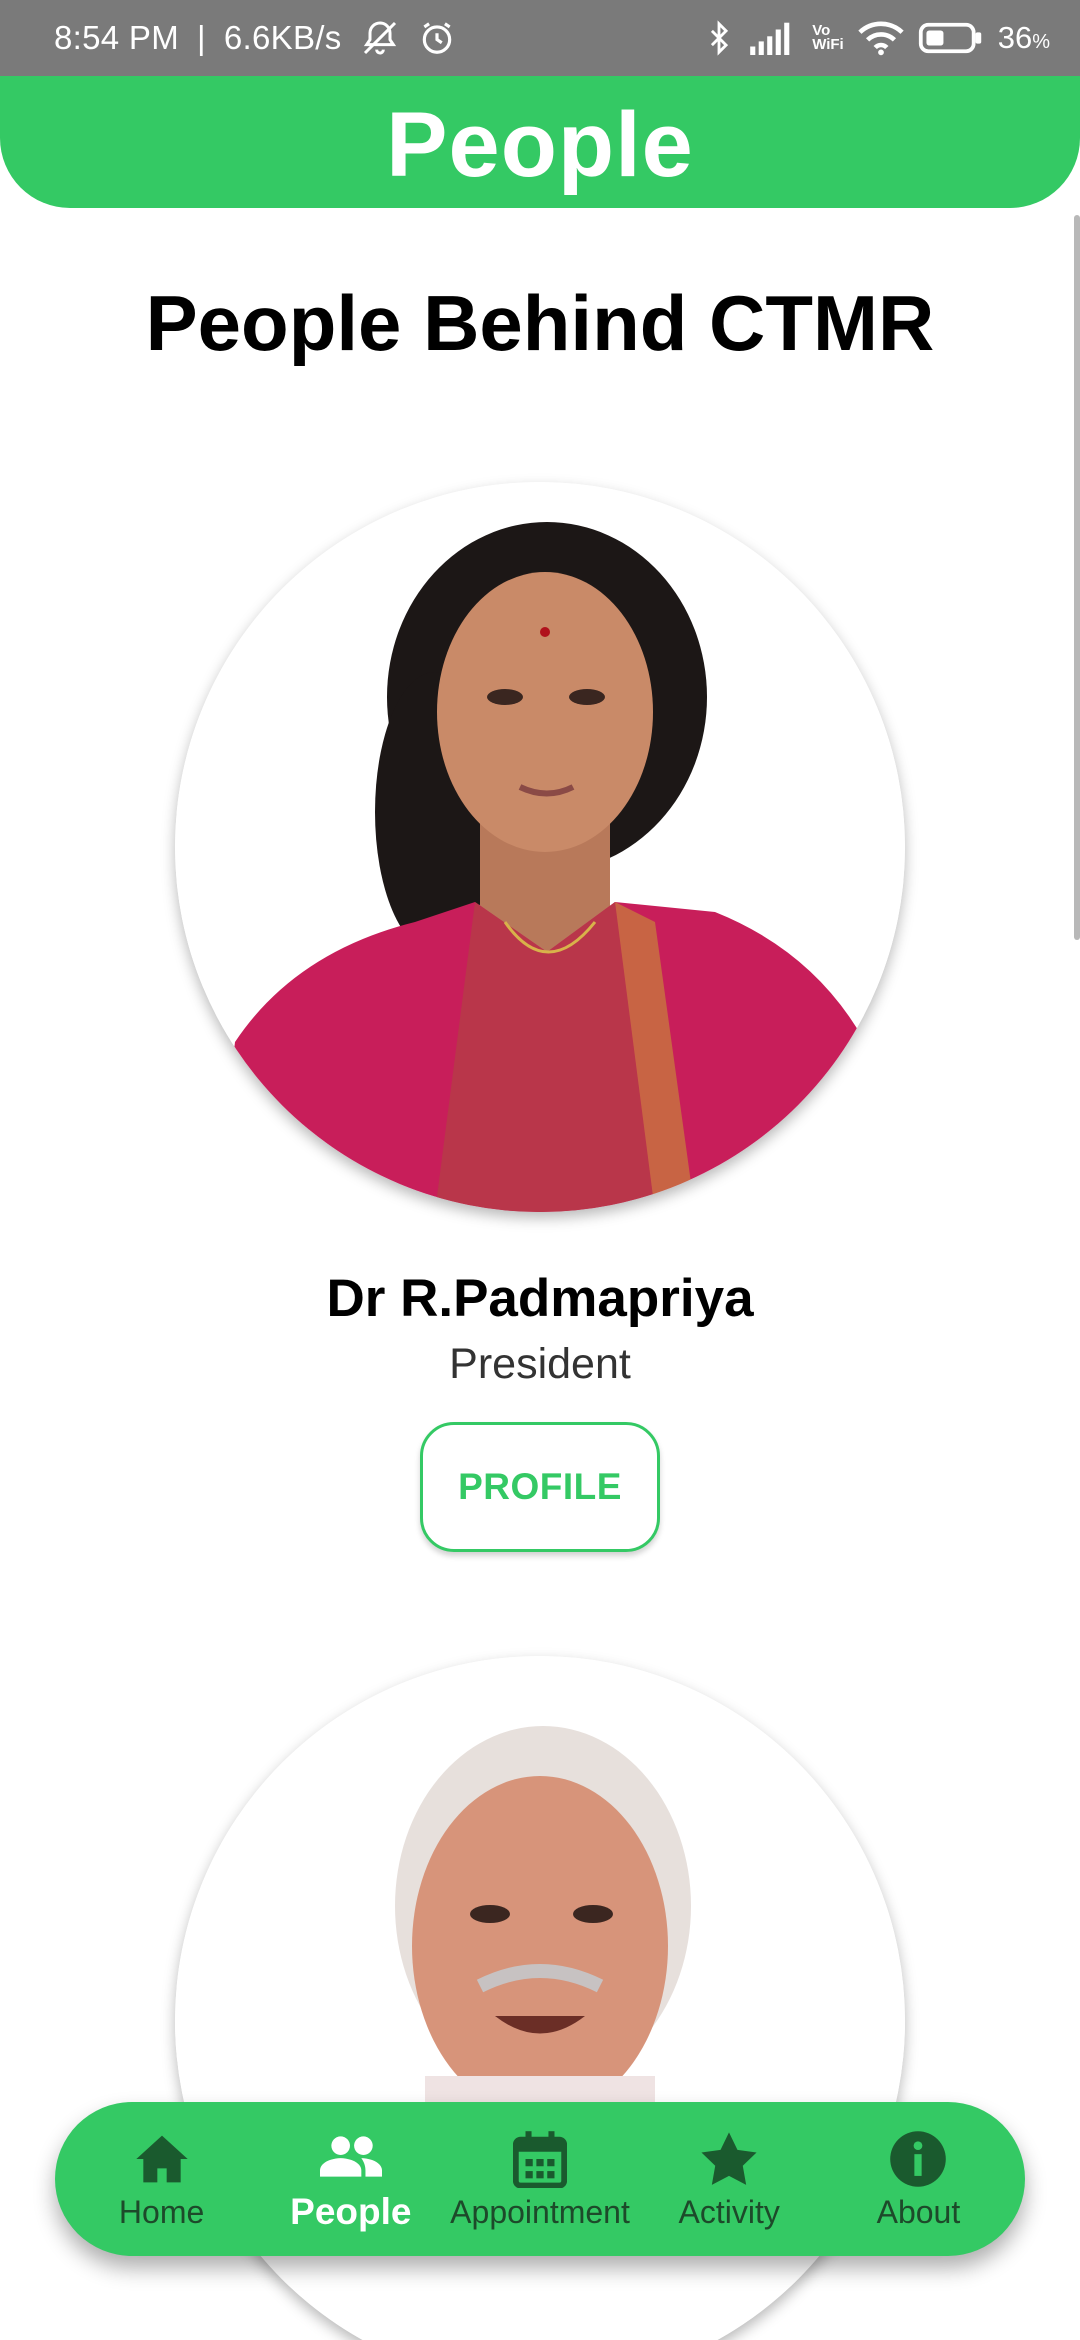 This screenshot has height=2340, width=1080. What do you see at coordinates (540, 1298) in the screenshot?
I see `person-name: Dr R.Padmapriya` at bounding box center [540, 1298].